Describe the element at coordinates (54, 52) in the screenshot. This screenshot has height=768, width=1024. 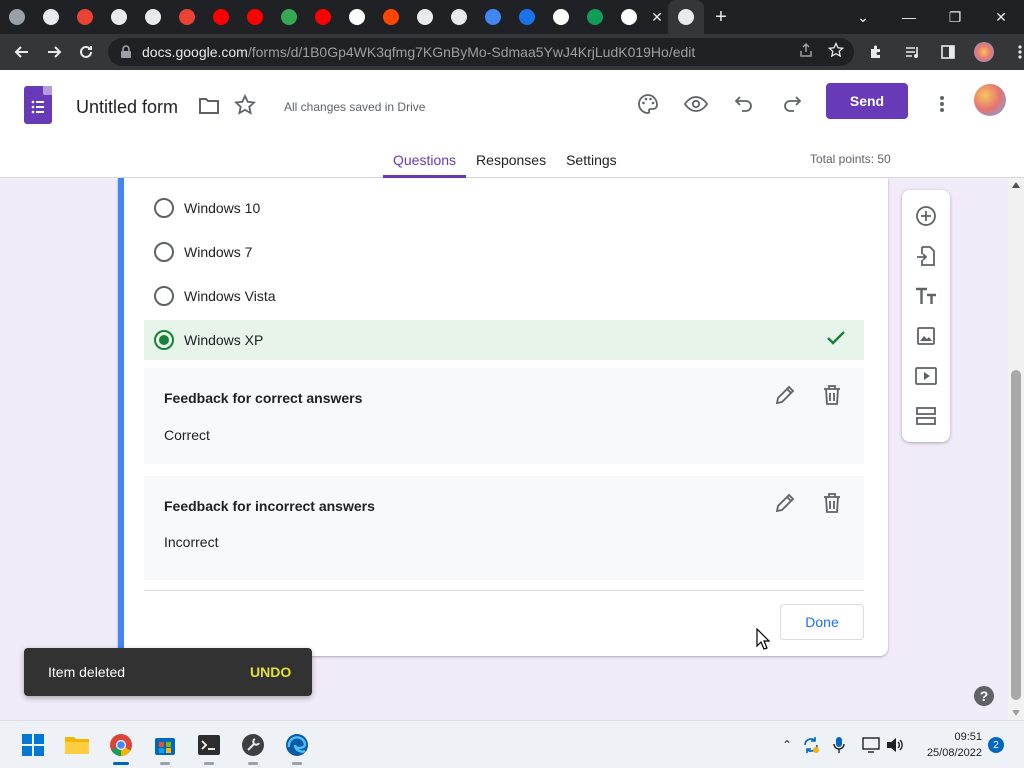
I see `forward-button` at that location.